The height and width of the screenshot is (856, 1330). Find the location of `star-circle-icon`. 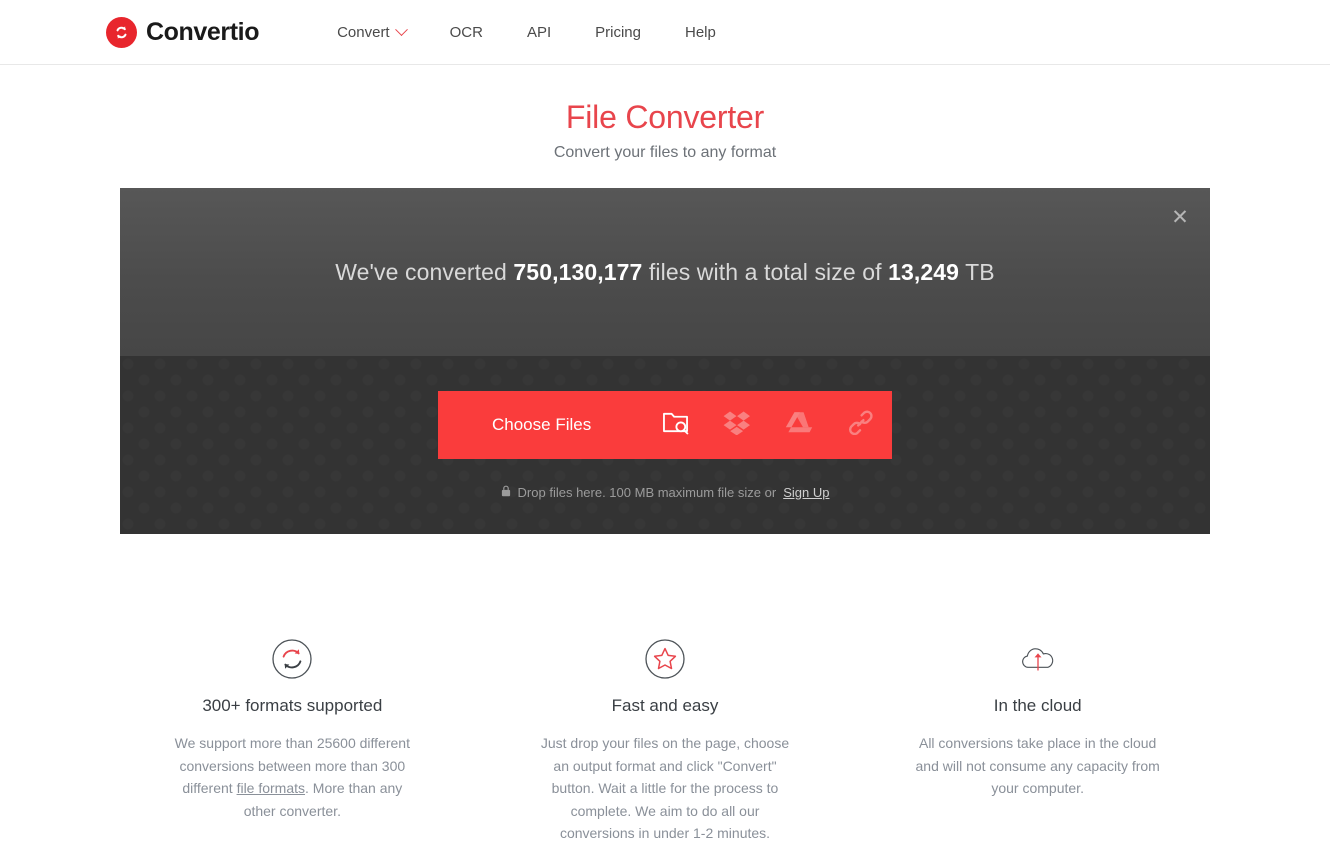

star-circle-icon is located at coordinates (665, 659).